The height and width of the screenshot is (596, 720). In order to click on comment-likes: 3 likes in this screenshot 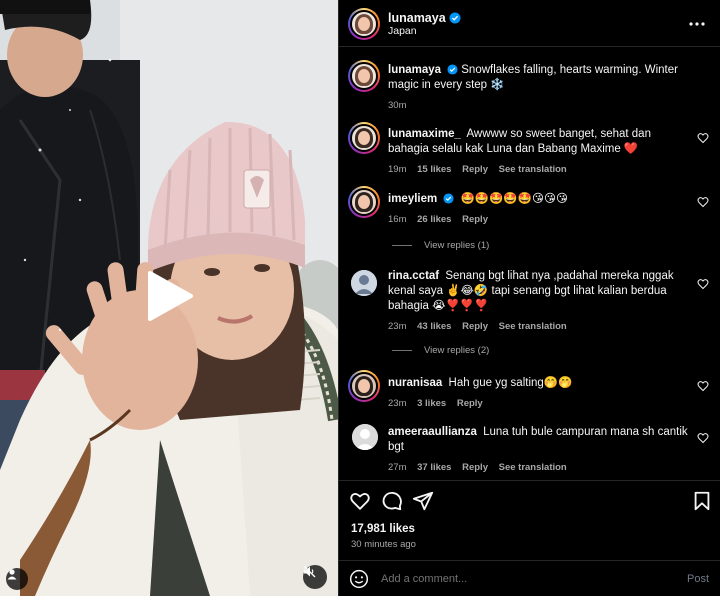, I will do `click(431, 403)`.